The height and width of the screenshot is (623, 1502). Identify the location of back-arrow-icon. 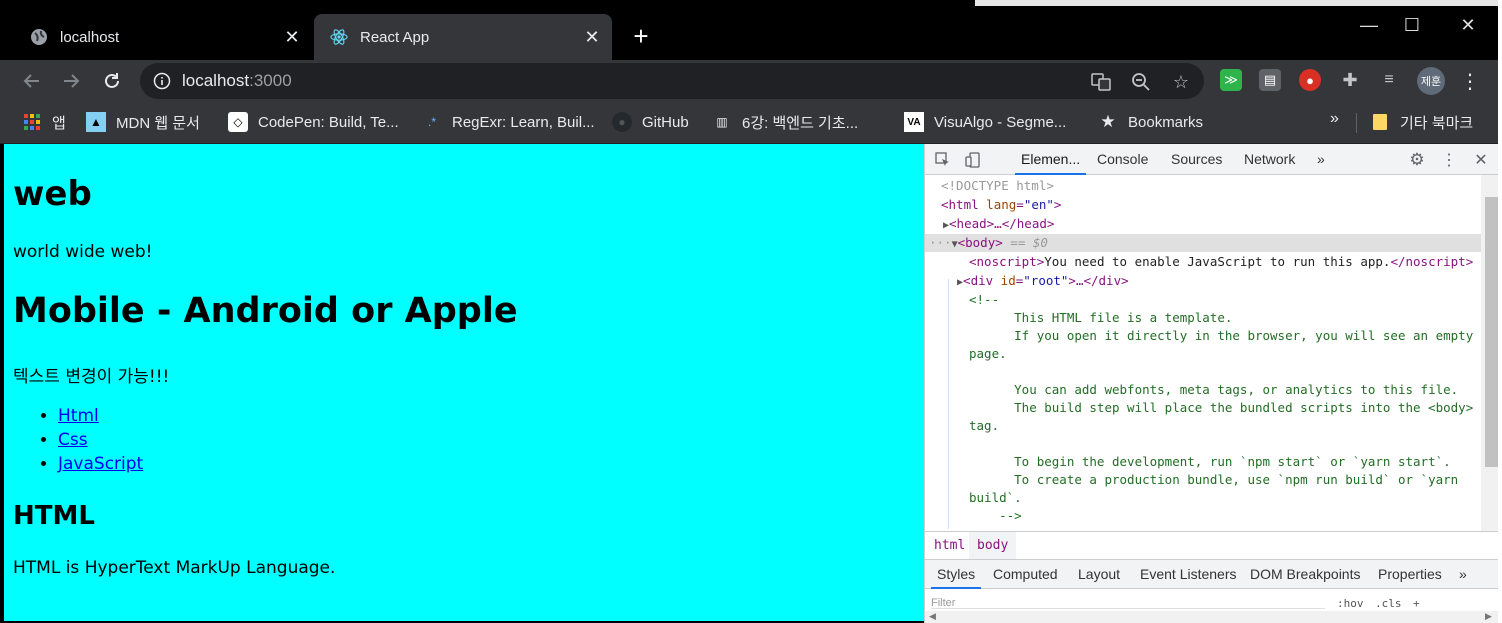
(32, 81).